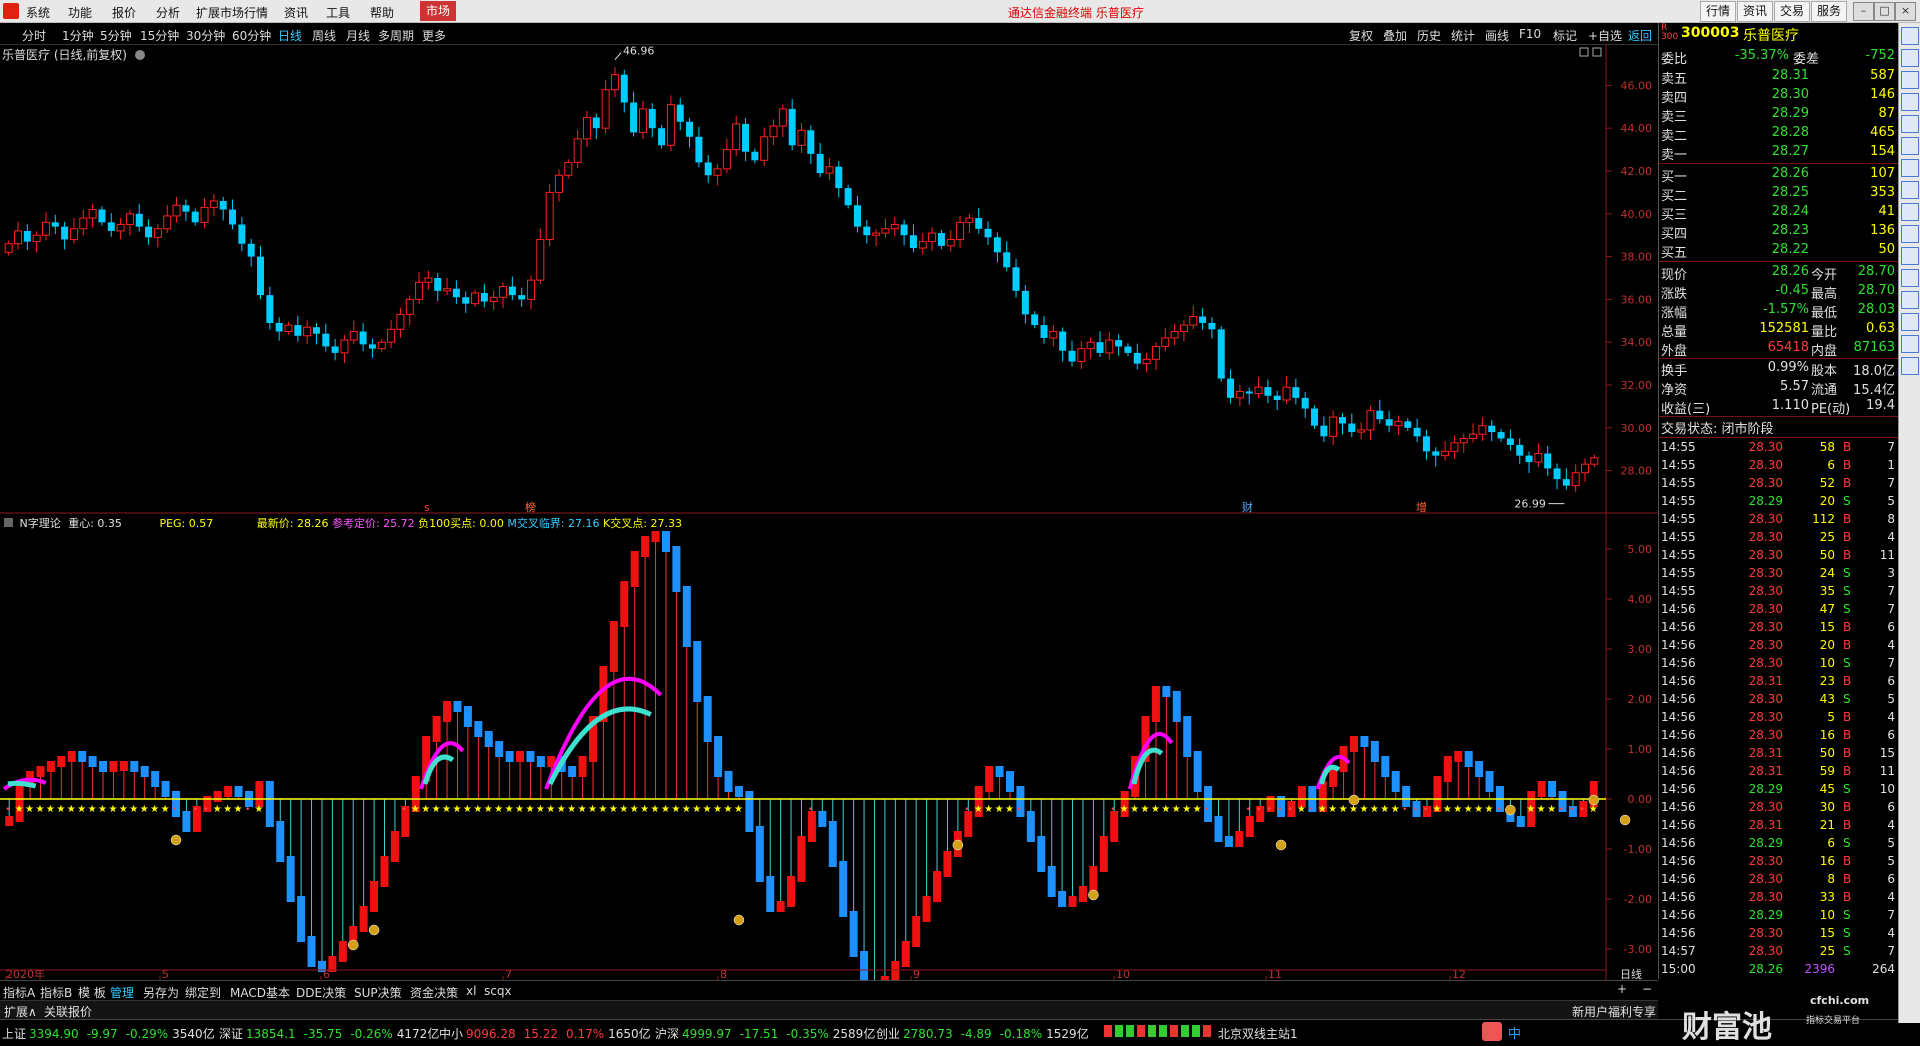 Image resolution: width=1920 pixels, height=1046 pixels. Describe the element at coordinates (1429, 35) in the screenshot. I see `tool-2: 历史` at that location.